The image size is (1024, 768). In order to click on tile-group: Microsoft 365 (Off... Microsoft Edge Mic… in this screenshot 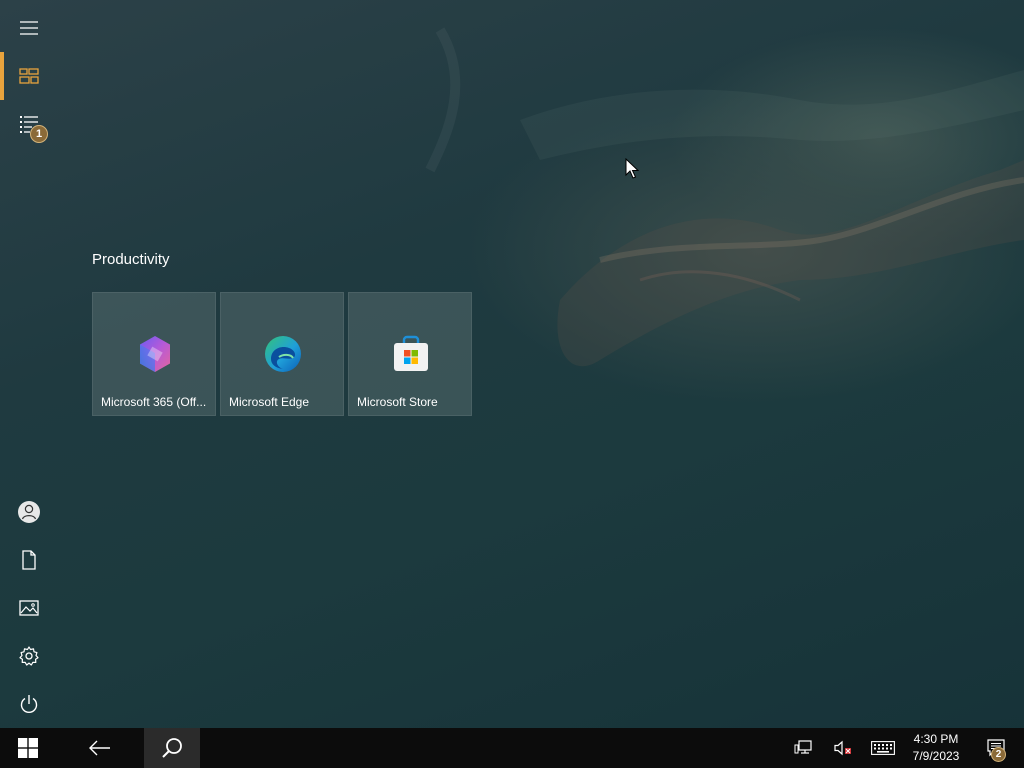, I will do `click(282, 354)`.